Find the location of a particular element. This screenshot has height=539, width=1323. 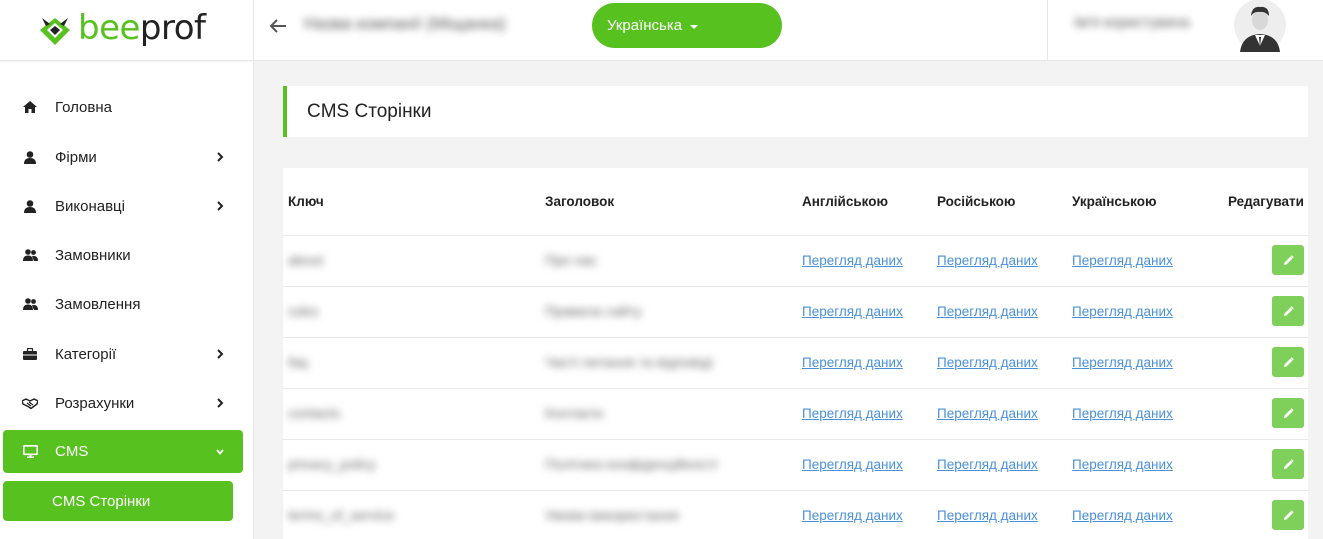

monitor-icon is located at coordinates (30, 452).